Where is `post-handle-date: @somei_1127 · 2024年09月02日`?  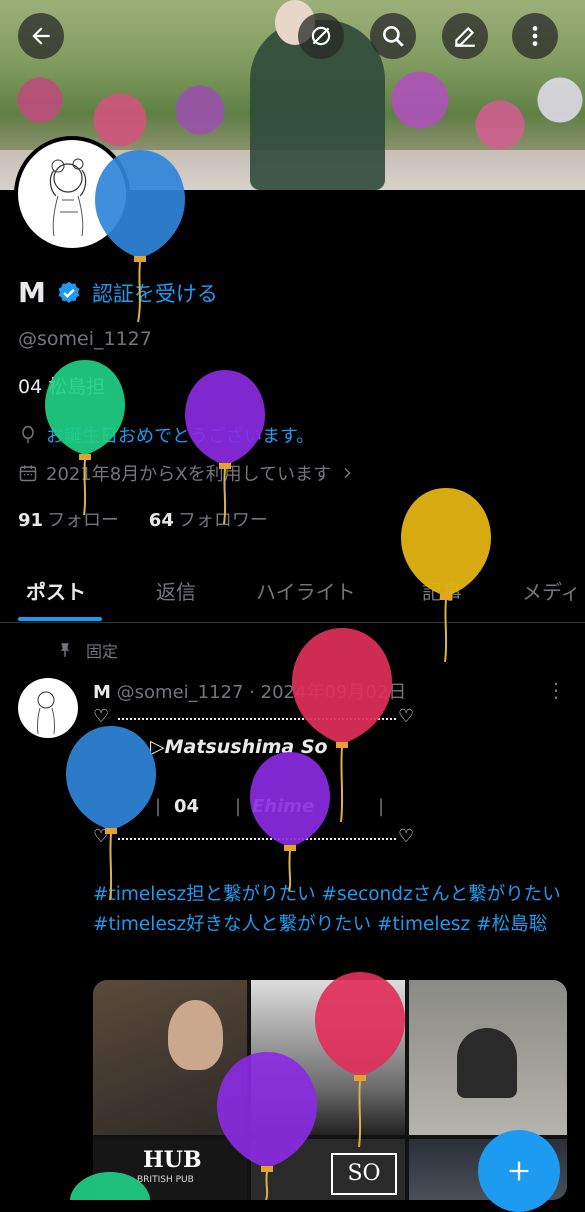 post-handle-date: @somei_1127 · 2024年09月02日 is located at coordinates (262, 692).